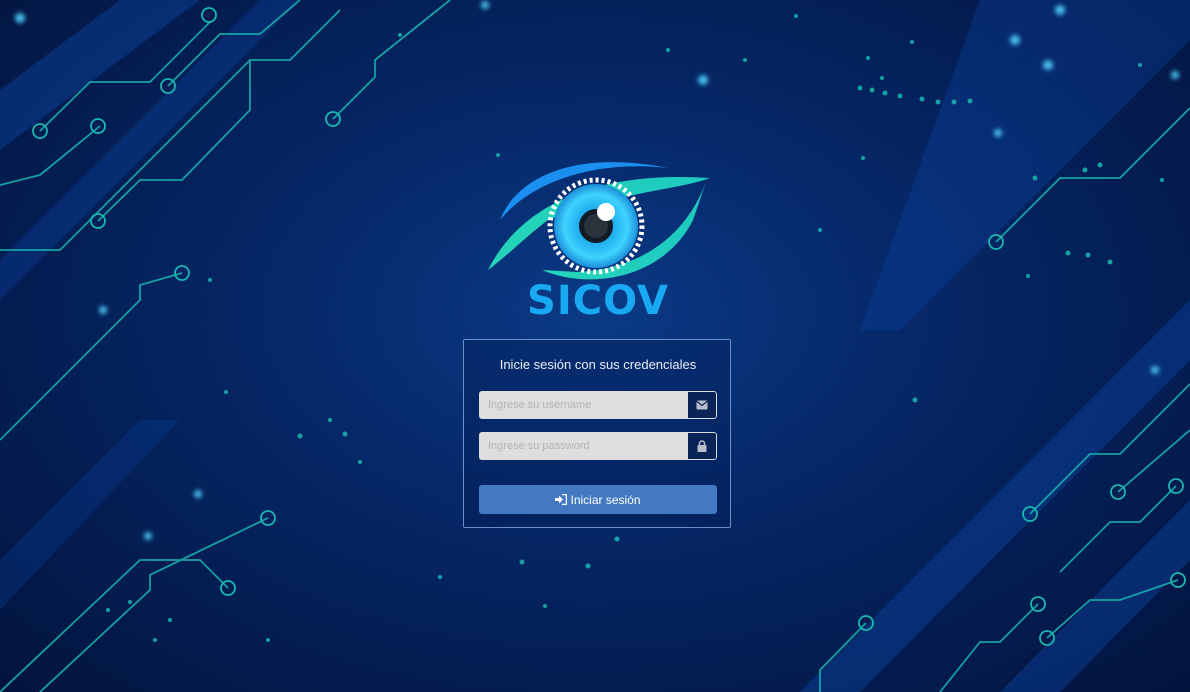 The height and width of the screenshot is (692, 1190). I want to click on lock-icon, so click(702, 446).